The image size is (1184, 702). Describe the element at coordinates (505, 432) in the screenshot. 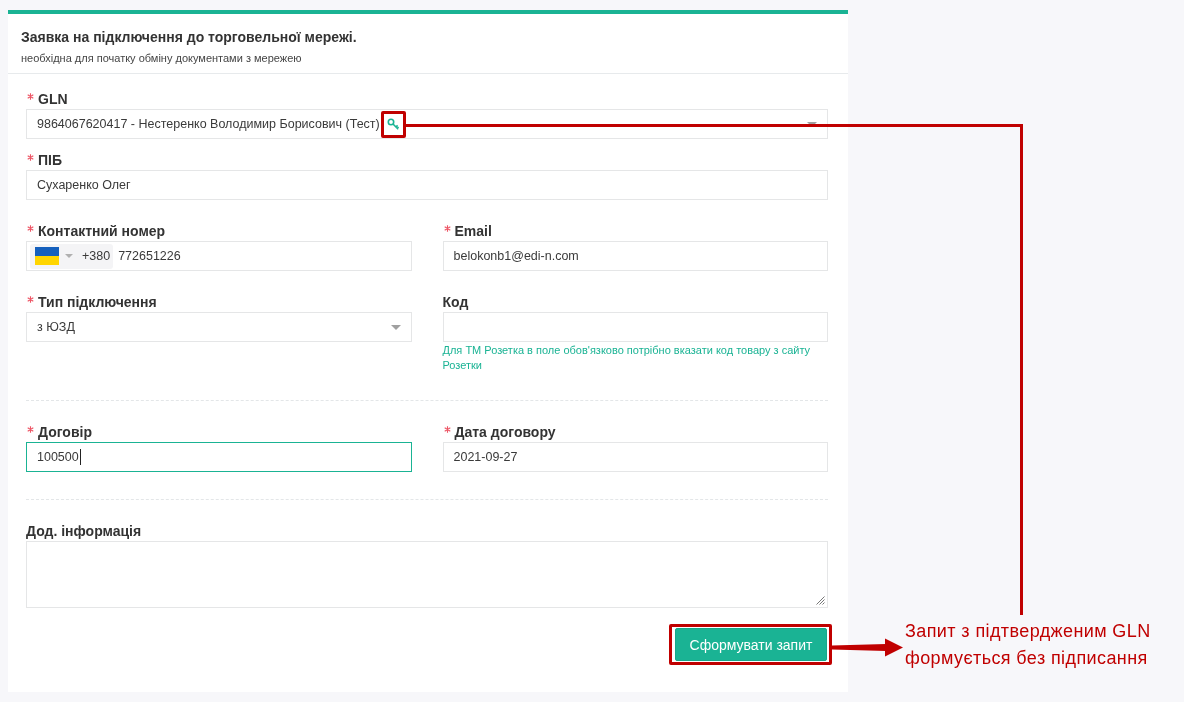

I see `field-label: Дата договору` at that location.